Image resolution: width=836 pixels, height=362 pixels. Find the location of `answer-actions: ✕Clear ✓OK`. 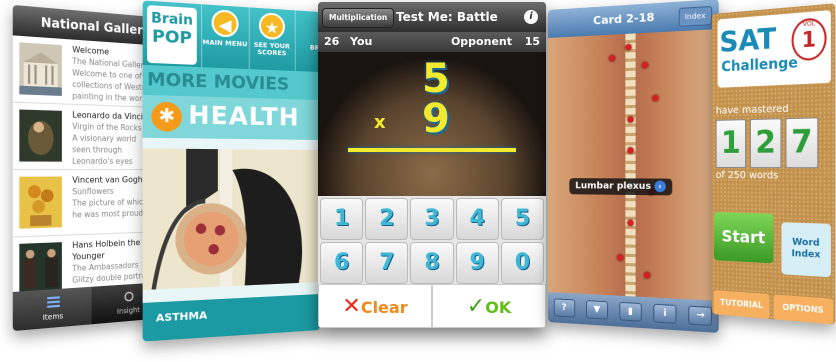

answer-actions: ✕Clear ✓OK is located at coordinates (432, 306).